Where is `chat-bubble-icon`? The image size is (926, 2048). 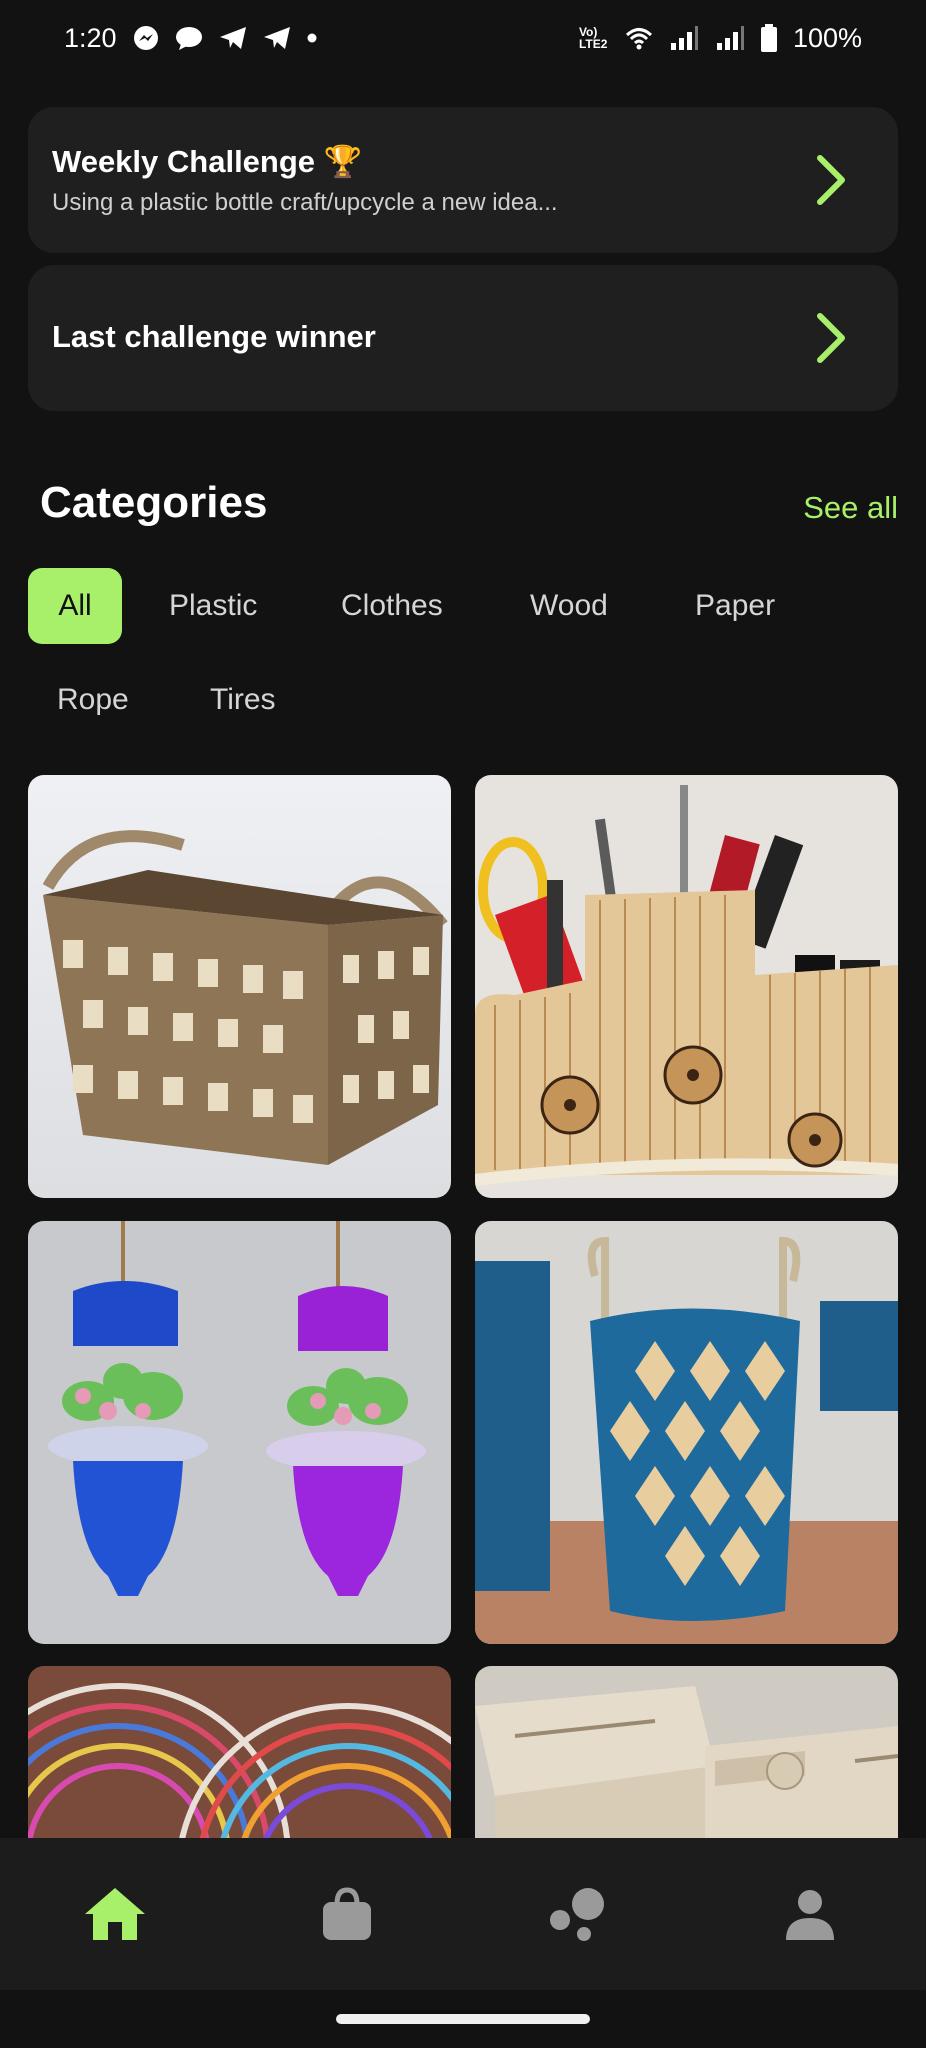
chat-bubble-icon is located at coordinates (189, 38).